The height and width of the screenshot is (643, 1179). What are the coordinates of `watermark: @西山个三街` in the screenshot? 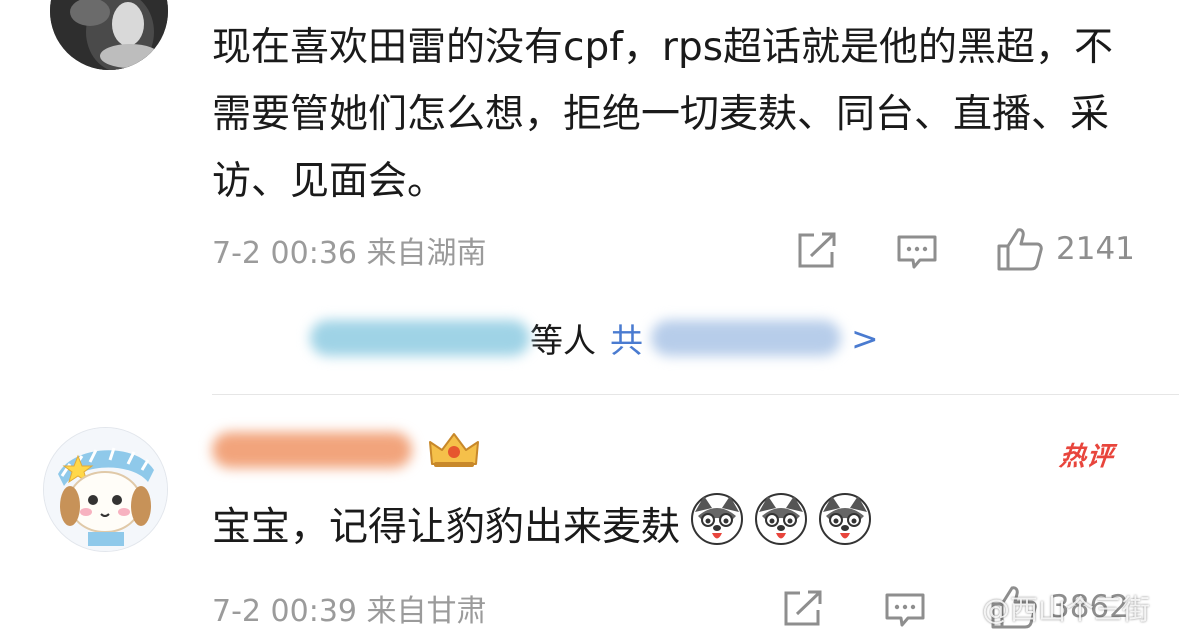 It's located at (1047, 608).